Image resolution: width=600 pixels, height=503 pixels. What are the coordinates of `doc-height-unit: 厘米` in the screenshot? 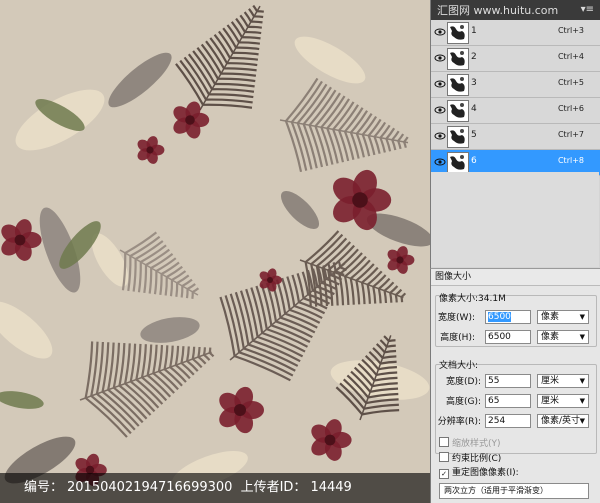 It's located at (550, 401).